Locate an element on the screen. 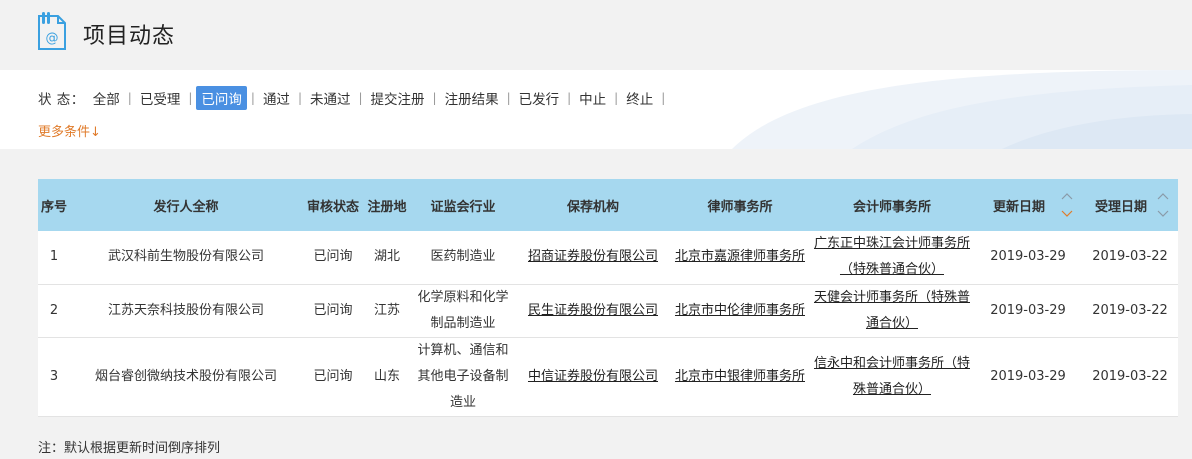  sponsor-link: 招商证券股份有限公司 is located at coordinates (593, 256).